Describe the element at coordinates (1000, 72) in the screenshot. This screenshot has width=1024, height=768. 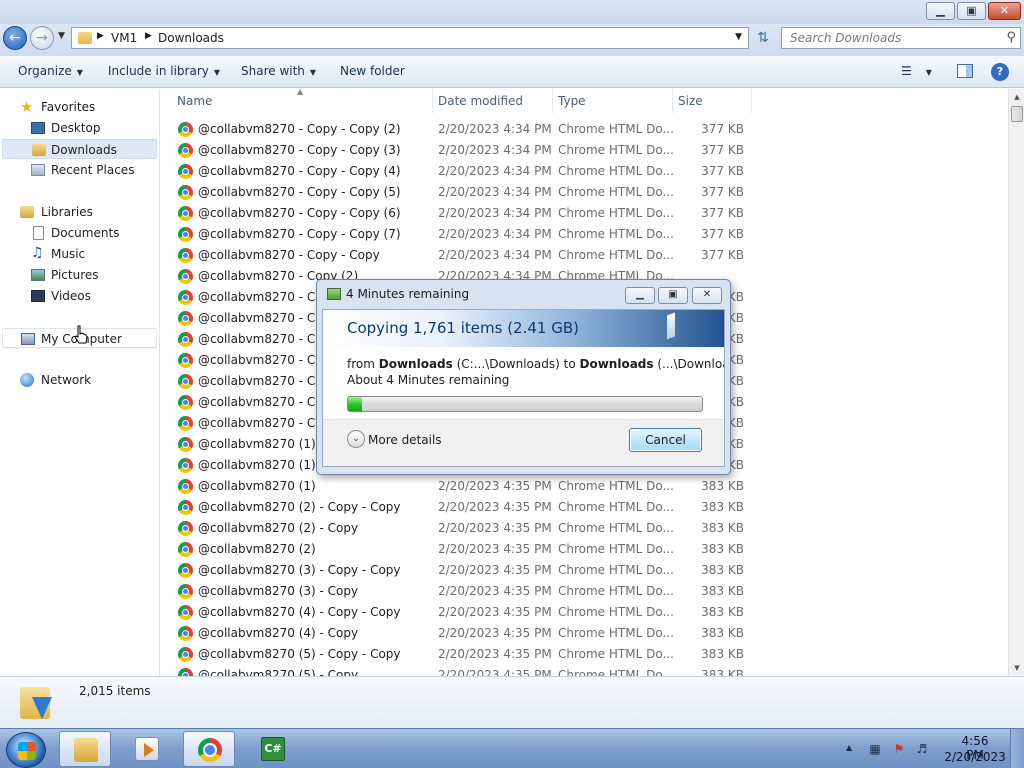
I see `help-icon: ?` at that location.